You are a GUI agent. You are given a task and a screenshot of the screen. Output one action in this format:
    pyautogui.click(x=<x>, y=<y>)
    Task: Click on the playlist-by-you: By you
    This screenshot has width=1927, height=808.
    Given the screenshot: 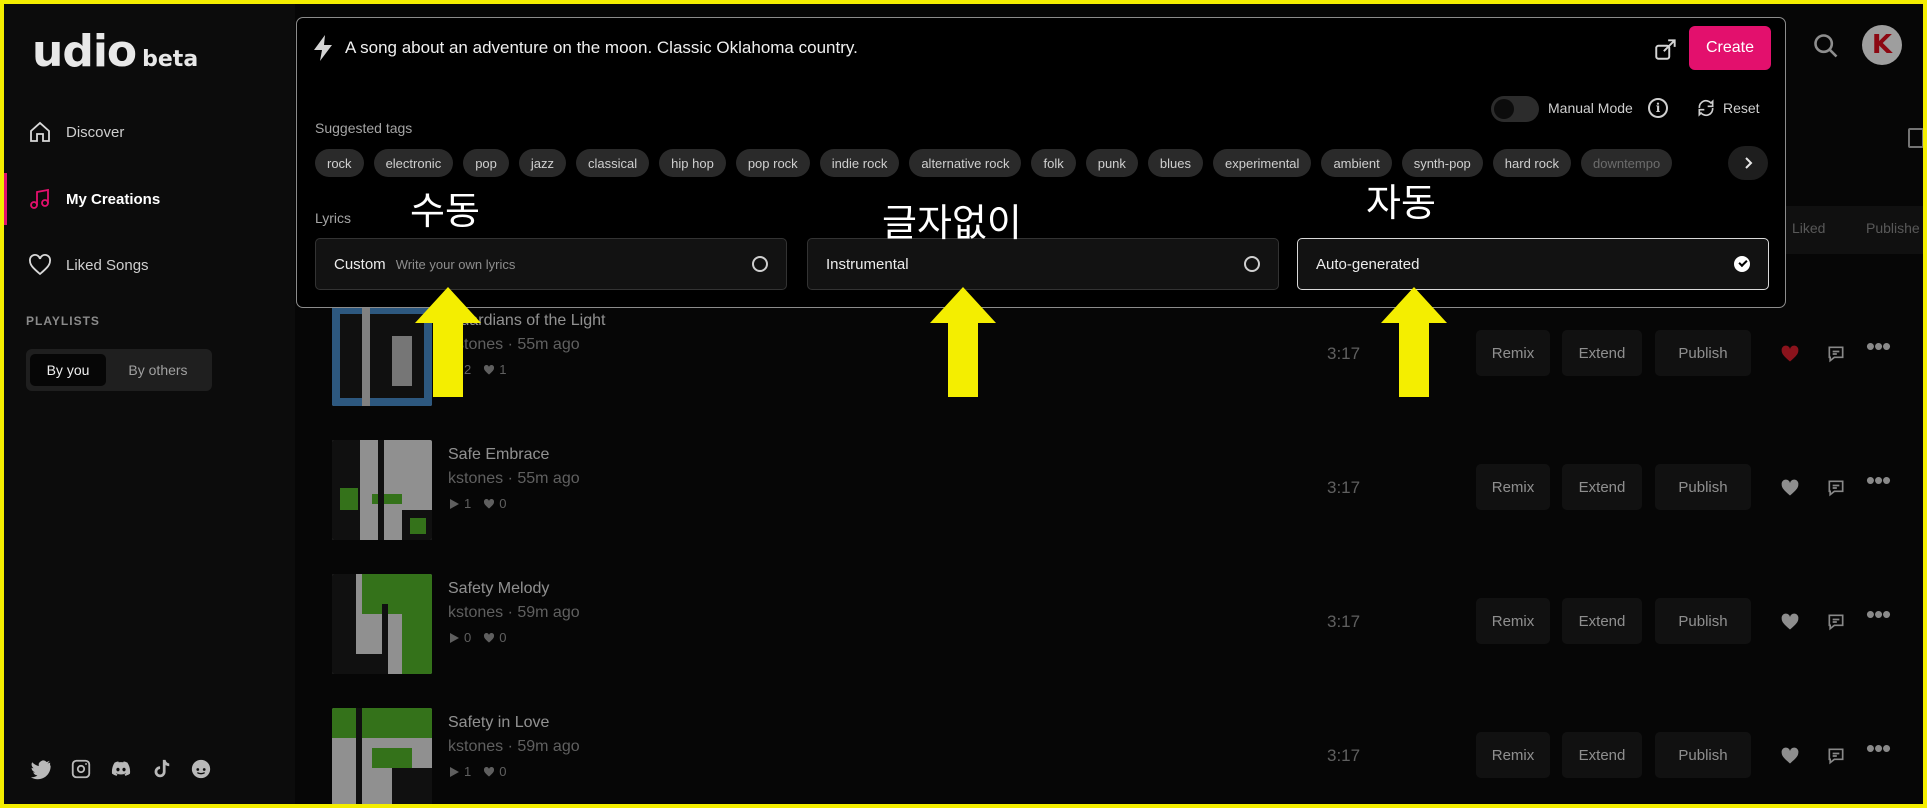 What is the action you would take?
    pyautogui.click(x=68, y=370)
    